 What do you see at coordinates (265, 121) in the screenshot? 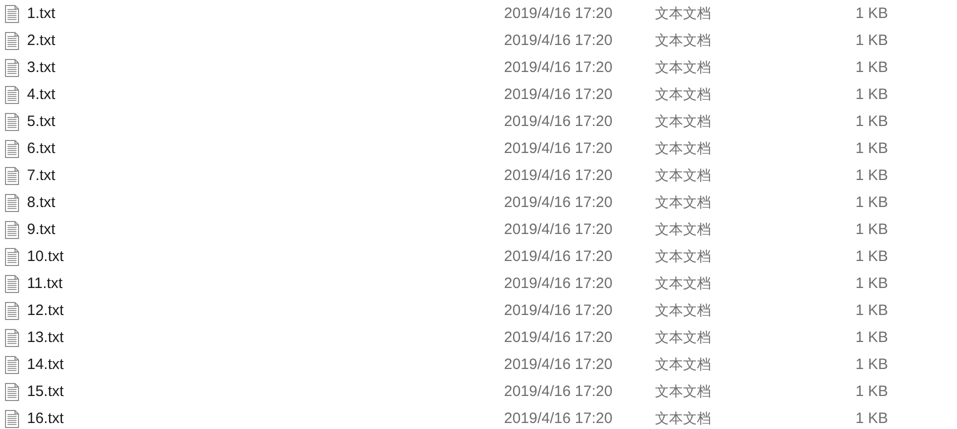
I see `file-name: 5.txt` at bounding box center [265, 121].